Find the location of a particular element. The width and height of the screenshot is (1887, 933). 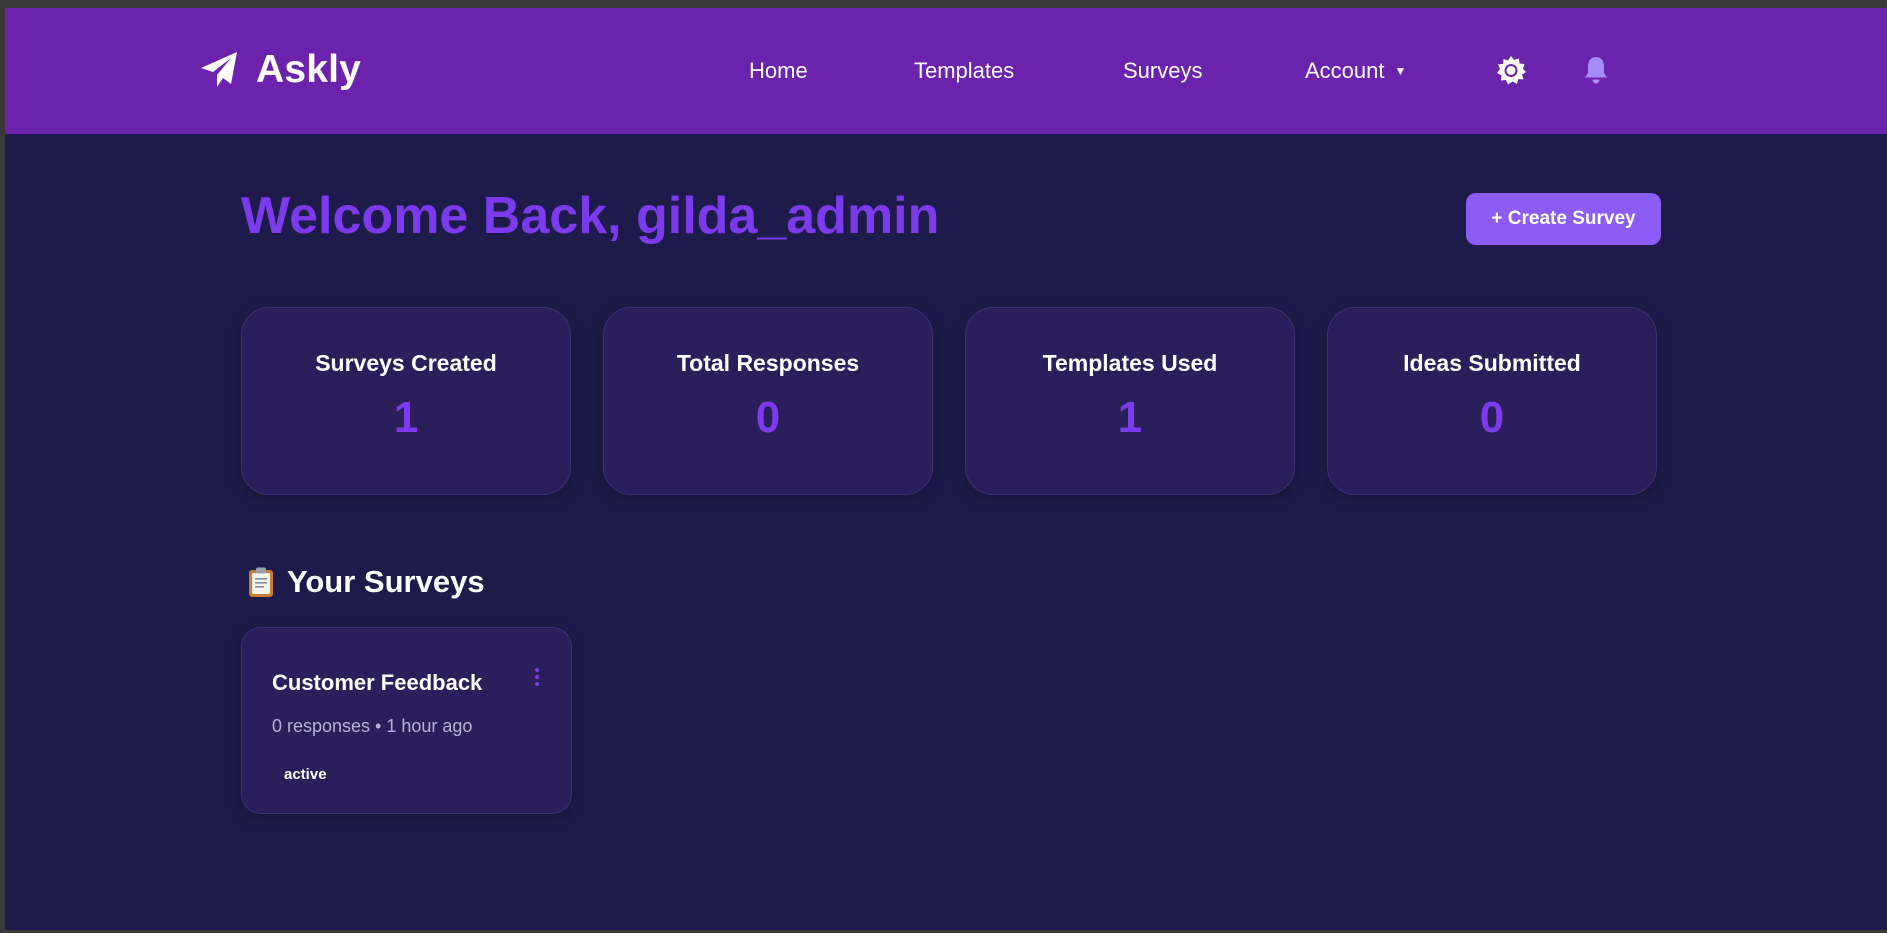

stat-label: Ideas Submitted is located at coordinates (1492, 363).